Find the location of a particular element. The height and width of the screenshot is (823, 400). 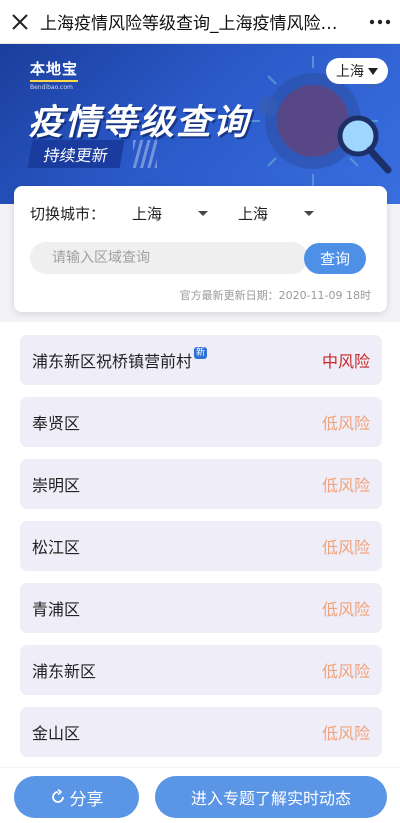

enter-topic-button: 进入专题了解实时动态 is located at coordinates (271, 797).